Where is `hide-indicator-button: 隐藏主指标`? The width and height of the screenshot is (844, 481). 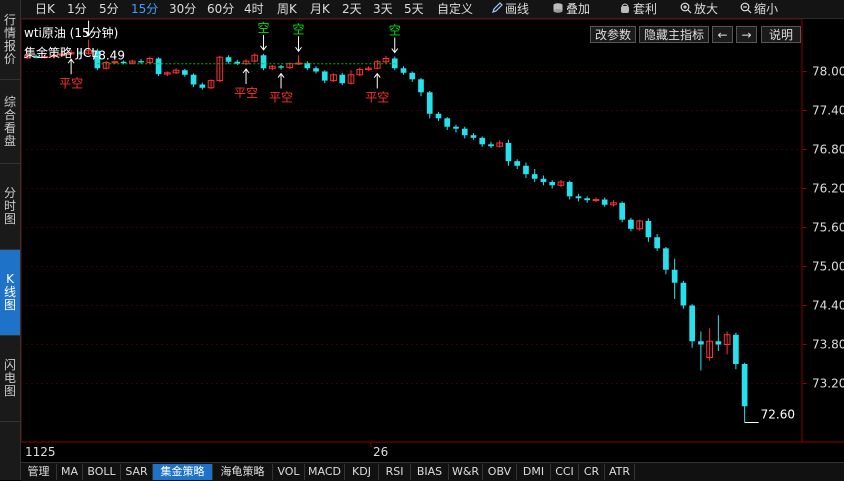
hide-indicator-button: 隐藏主指标 is located at coordinates (674, 34).